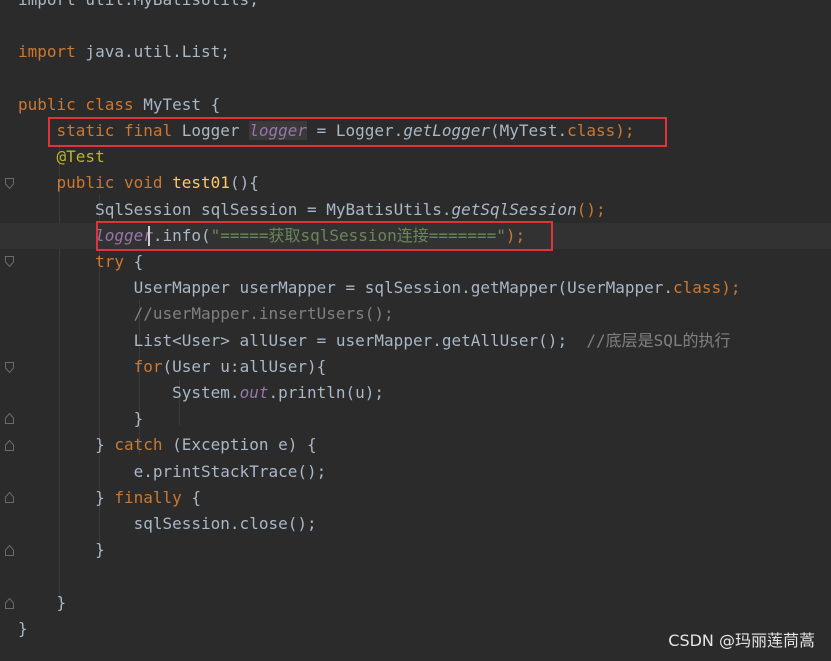  I want to click on code-token: out, so click(254, 392).